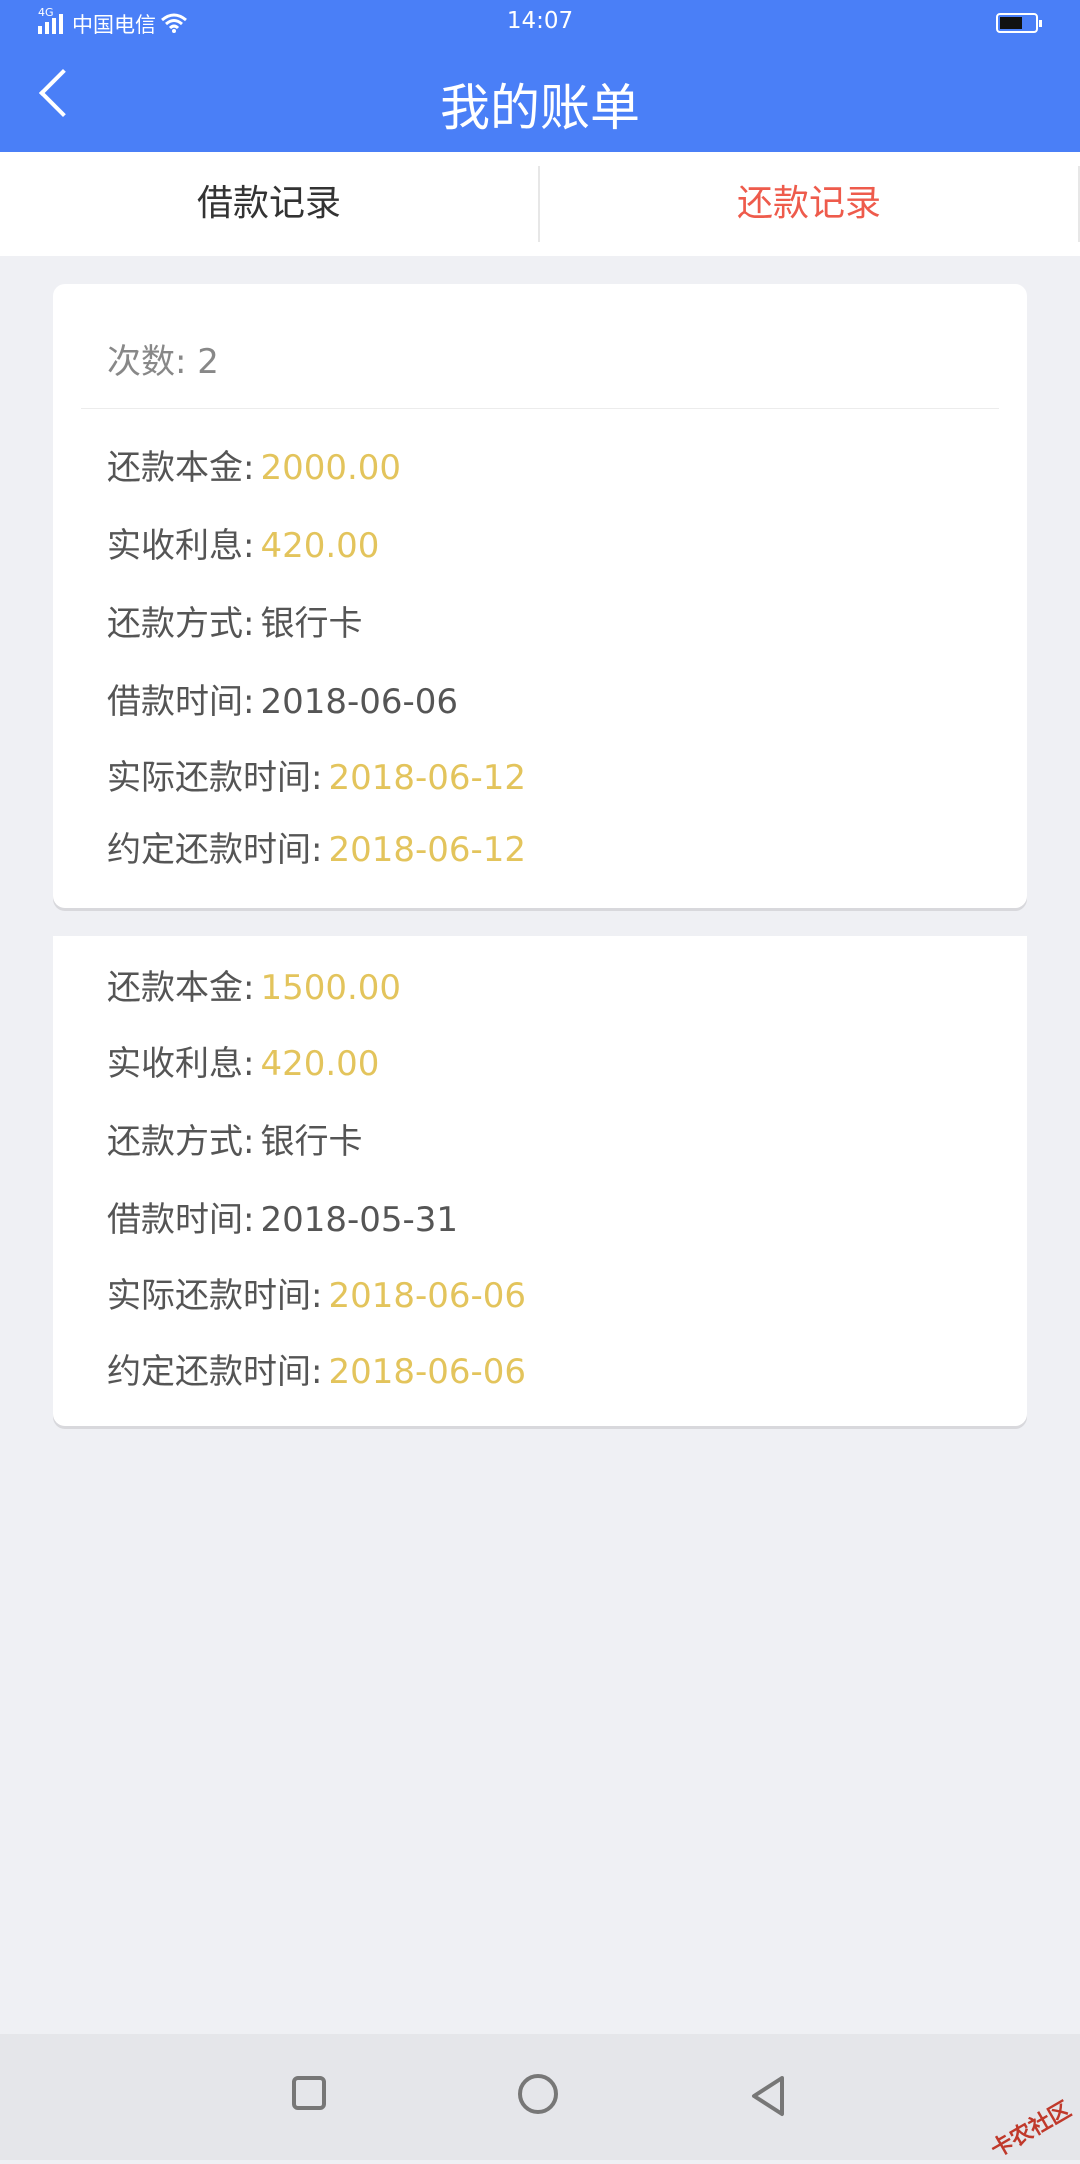 The width and height of the screenshot is (1080, 2164). I want to click on actual-repay-date-row: 实际还款时间: 2018-06-06, so click(316, 1292).